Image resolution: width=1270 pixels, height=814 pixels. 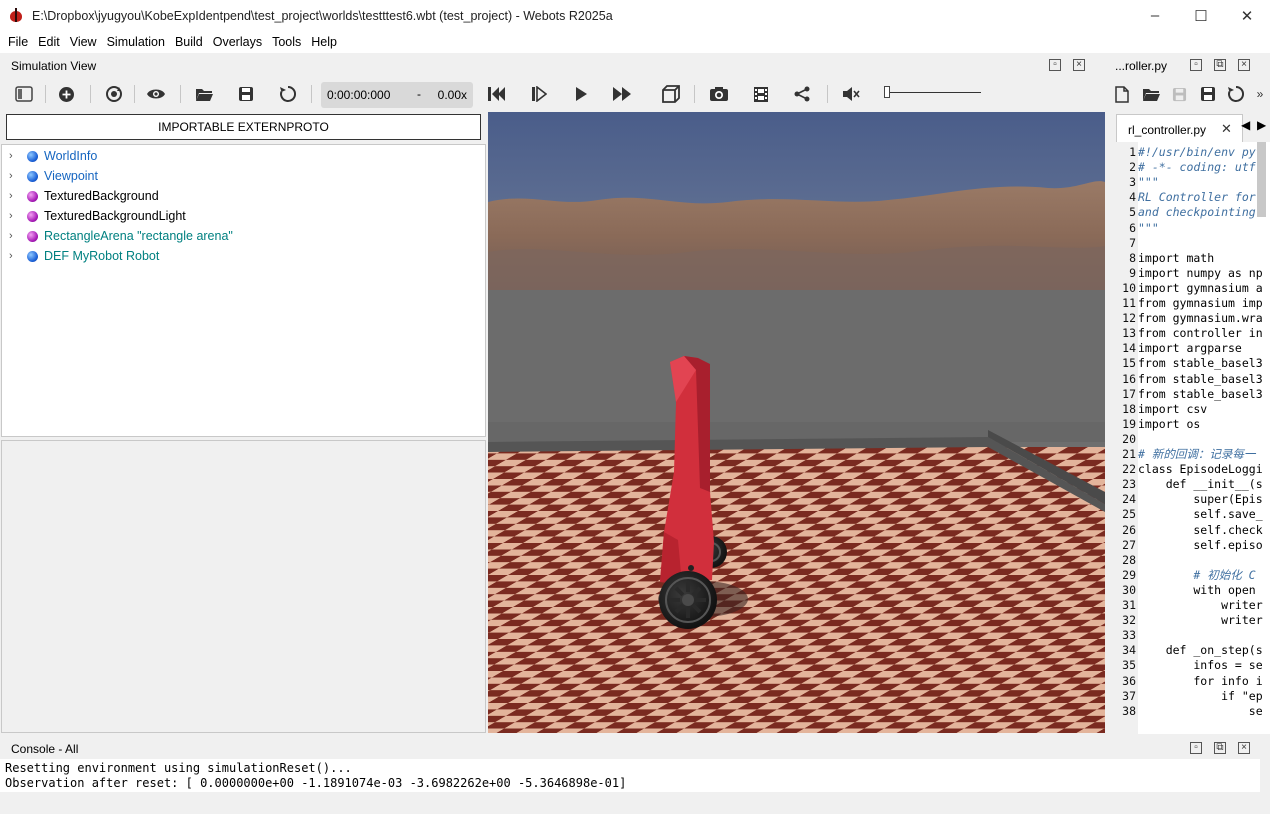 I want to click on new-file-icon, so click(x=1122, y=94).